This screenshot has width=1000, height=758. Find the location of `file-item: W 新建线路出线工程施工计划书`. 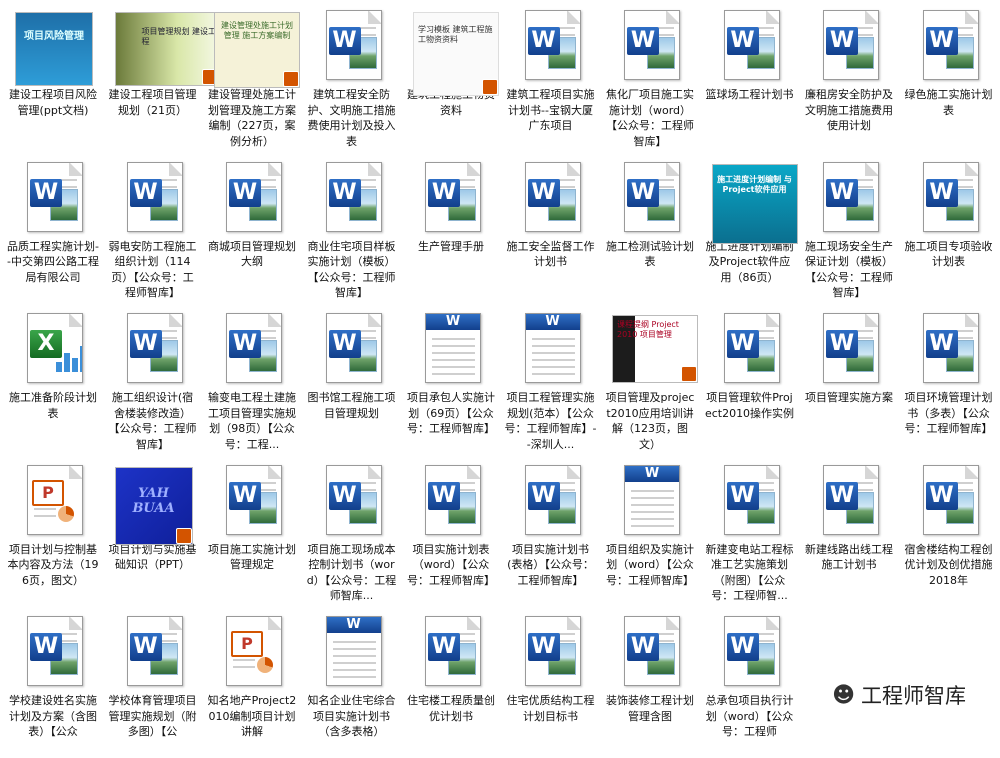

file-item: W 新建线路出线工程施工计划书 is located at coordinates (849, 532).